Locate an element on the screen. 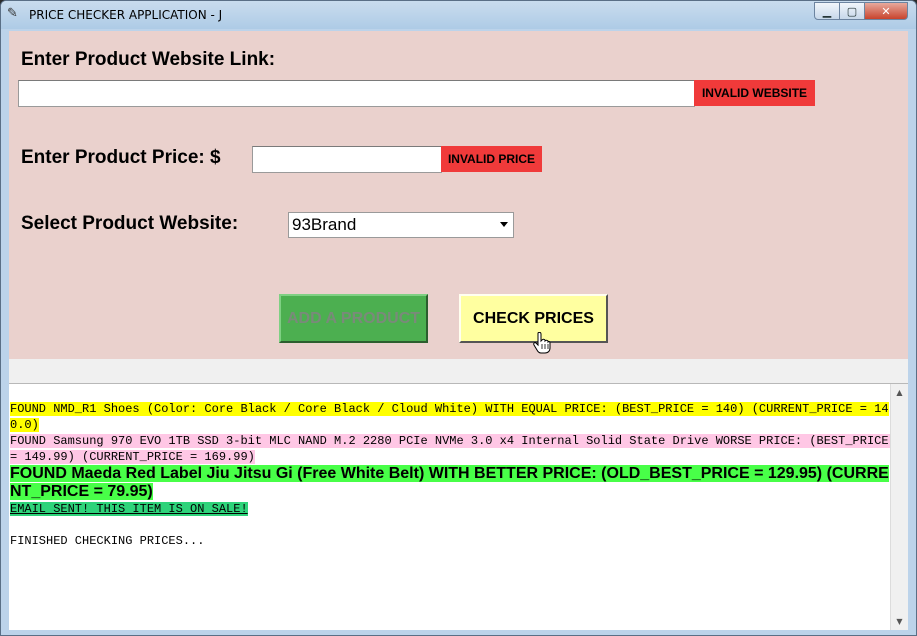 This screenshot has width=917, height=636. title-bar: ✎ PRICE CHECKER APPLICATION - J ▁ ▢ ✕ is located at coordinates (458, 15).